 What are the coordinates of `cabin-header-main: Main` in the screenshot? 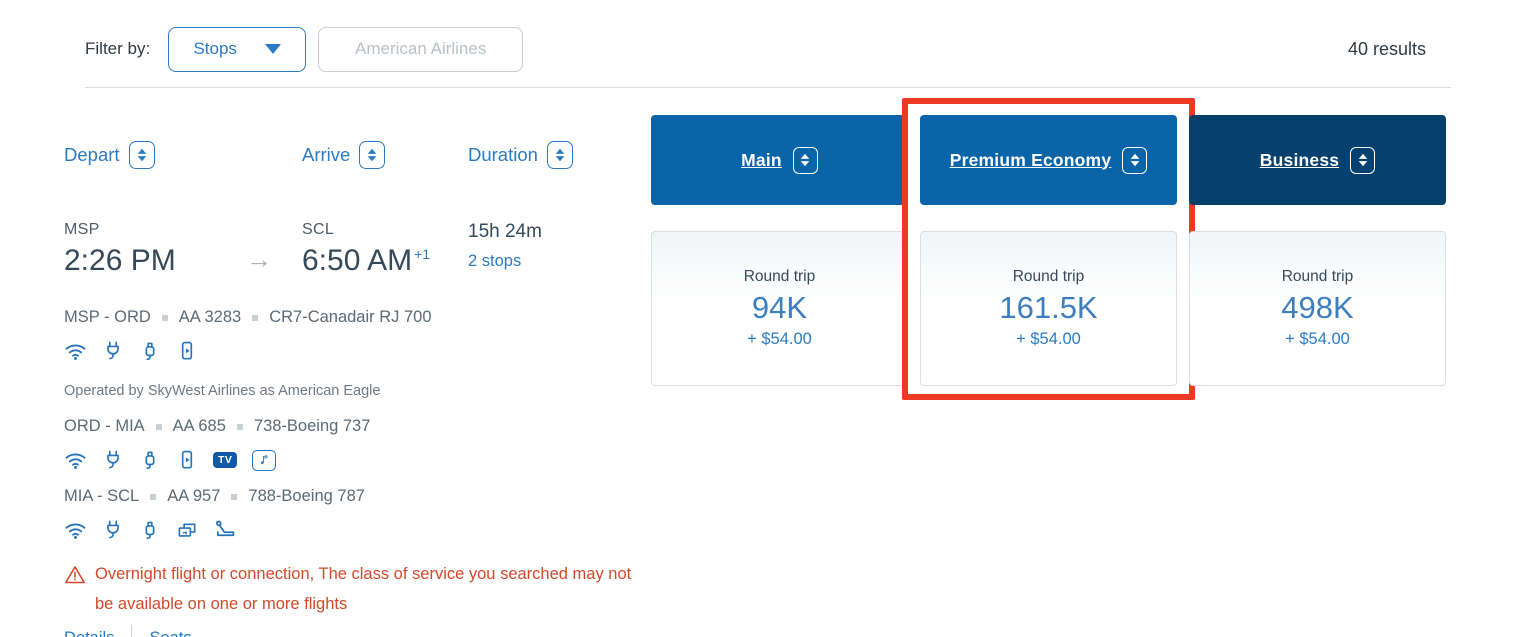 It's located at (779, 160).